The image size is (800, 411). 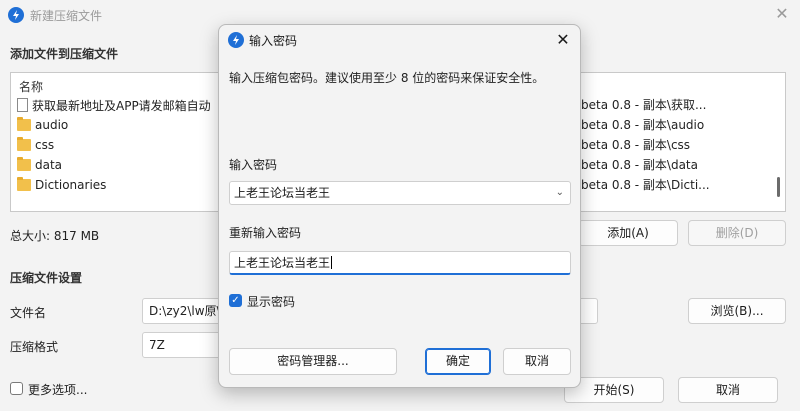 I want to click on list-item: css, so click(x=35, y=145).